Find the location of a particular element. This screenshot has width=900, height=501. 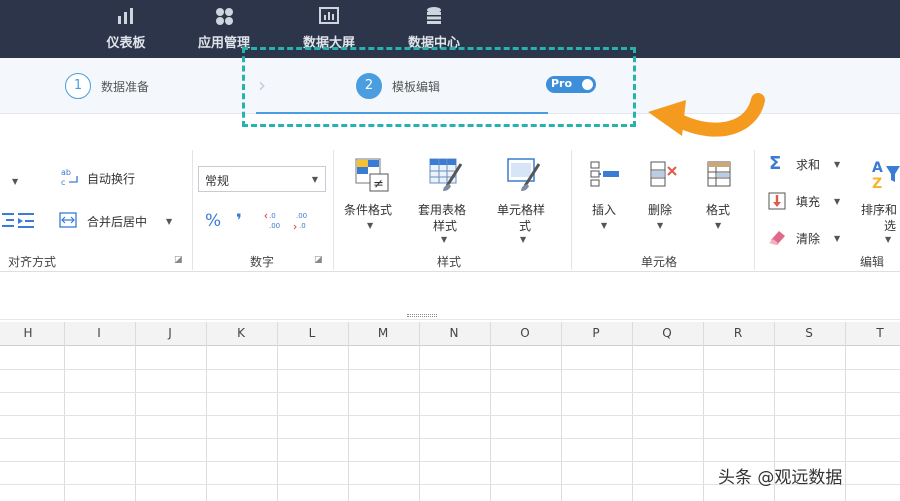

styles-group-label: 样式 is located at coordinates (449, 262).